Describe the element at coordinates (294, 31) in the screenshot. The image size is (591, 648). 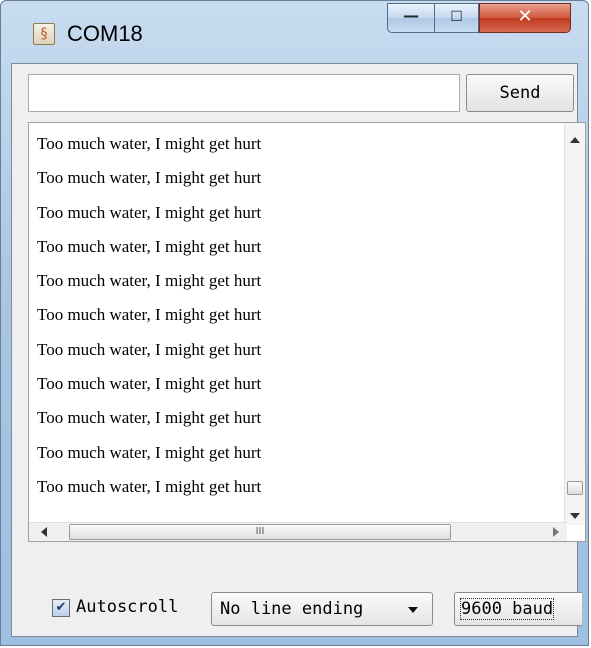
I see `title-bar: § COM18 — ☐ ✕` at that location.